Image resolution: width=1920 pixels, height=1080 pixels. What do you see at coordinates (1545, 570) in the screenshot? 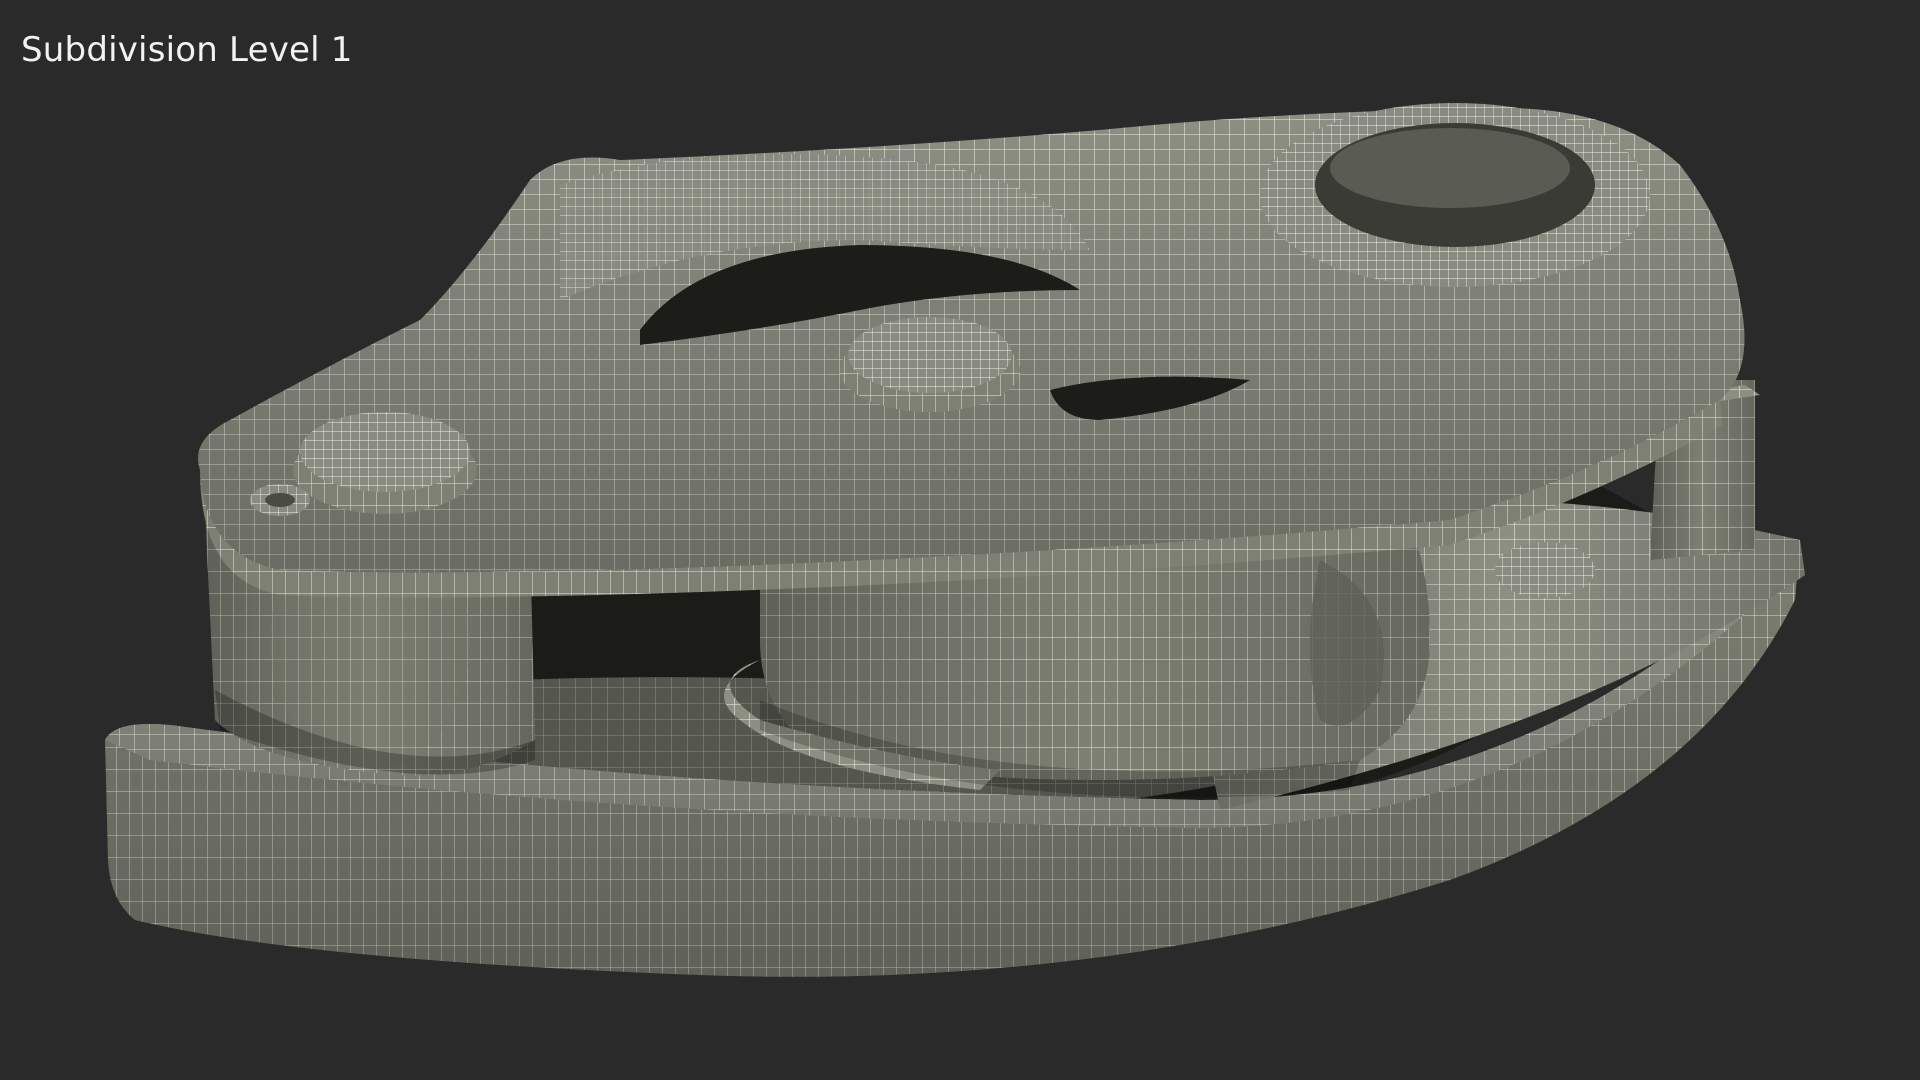
I see `rear-rivet` at bounding box center [1545, 570].